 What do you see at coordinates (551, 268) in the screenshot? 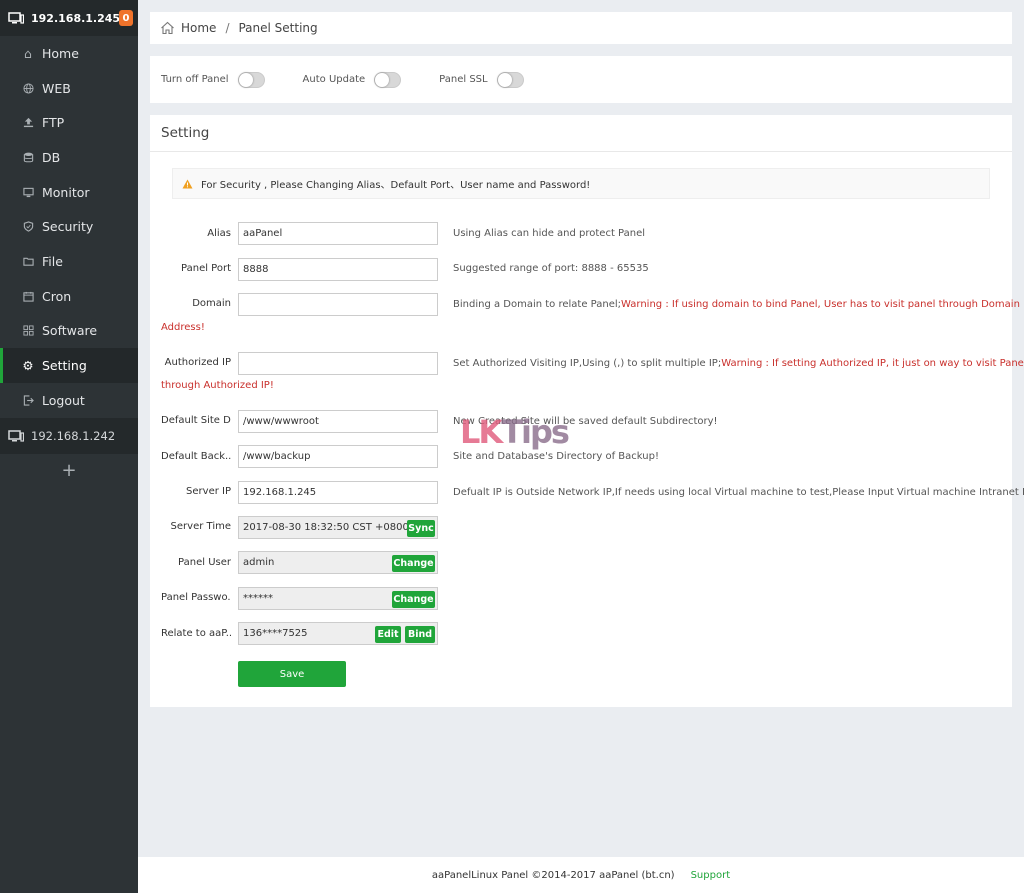
I see `panel-port-hint: Suggested range of port: 8888 - 65535` at bounding box center [551, 268].